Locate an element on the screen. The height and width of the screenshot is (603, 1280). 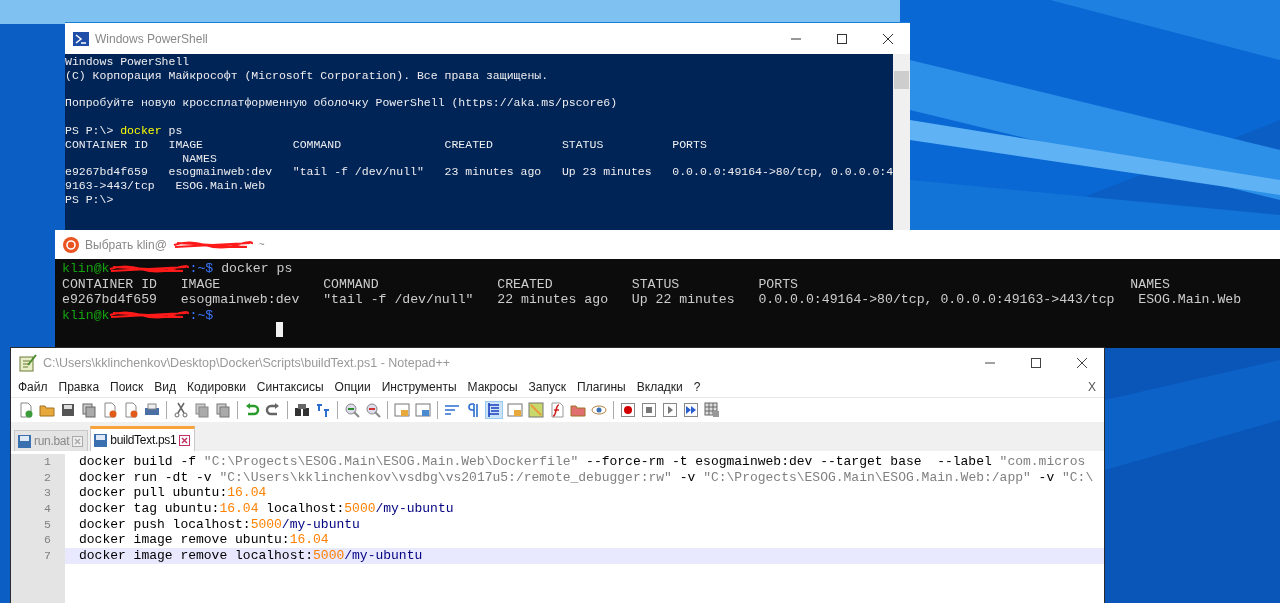
code-line: docker run -dt -v "C:\Users\kklinchenkov\vsdbg\vs2017u5:/remote_debugger:rw" -v "C:\Progects\ESOG.Main\ESOG.Main.Web:/app" -v "C:\ is located at coordinates (586, 477).